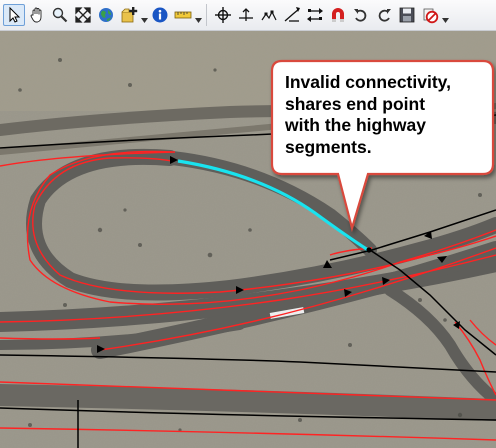  I want to click on stop-editing-icon, so click(430, 15).